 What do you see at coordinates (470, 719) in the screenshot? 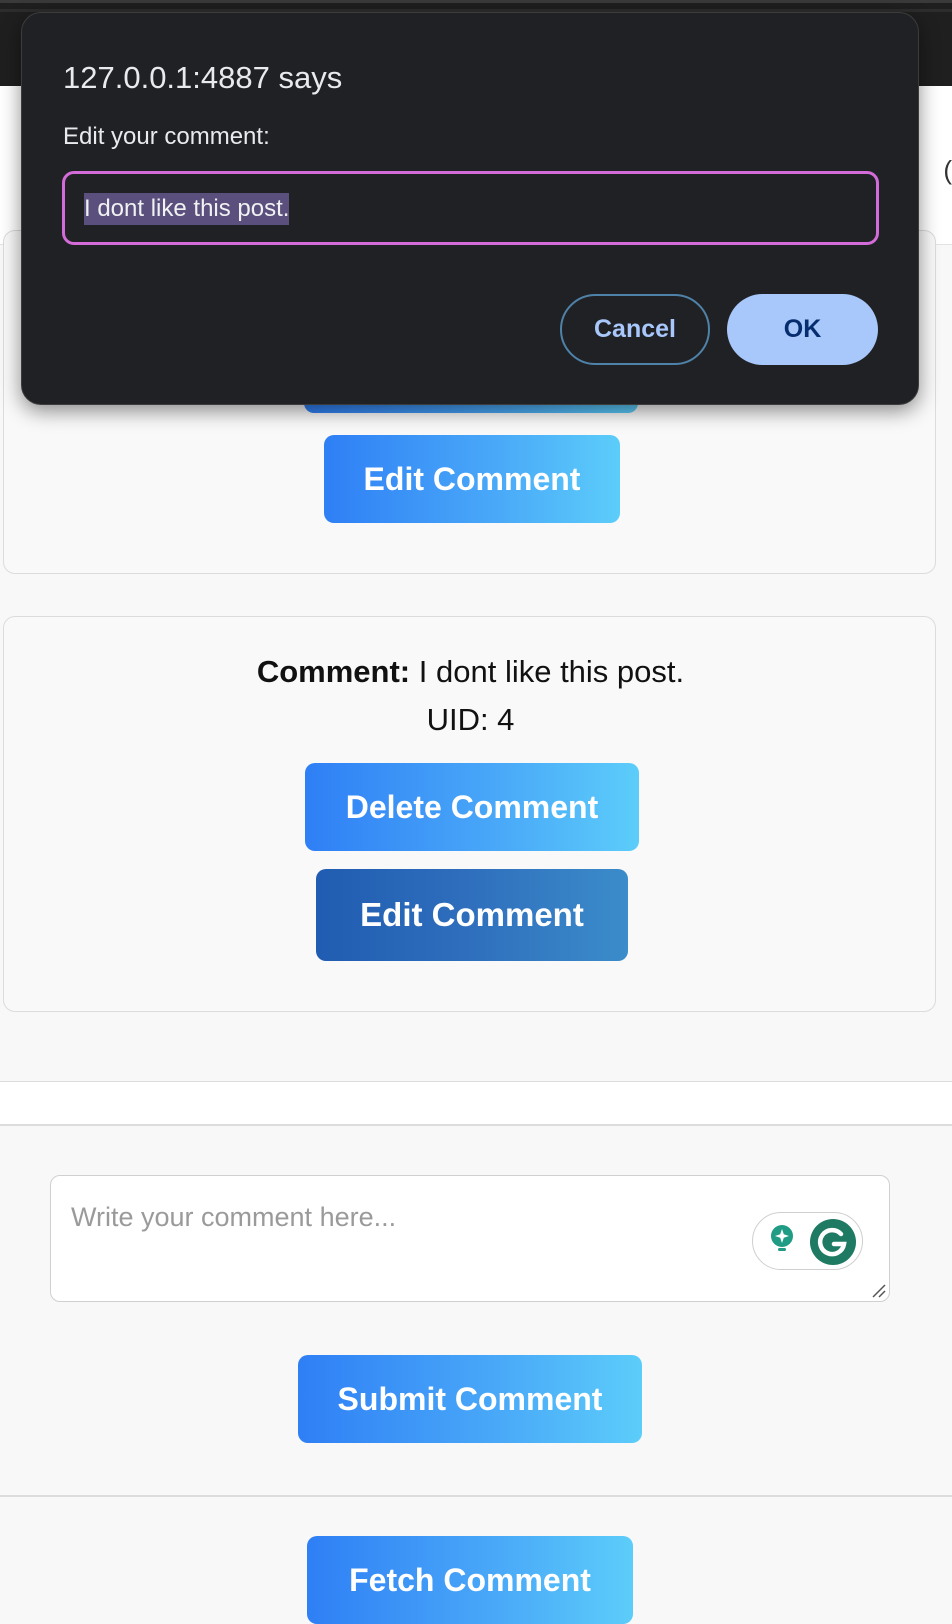
I see `comment-uid: UID: 4` at bounding box center [470, 719].